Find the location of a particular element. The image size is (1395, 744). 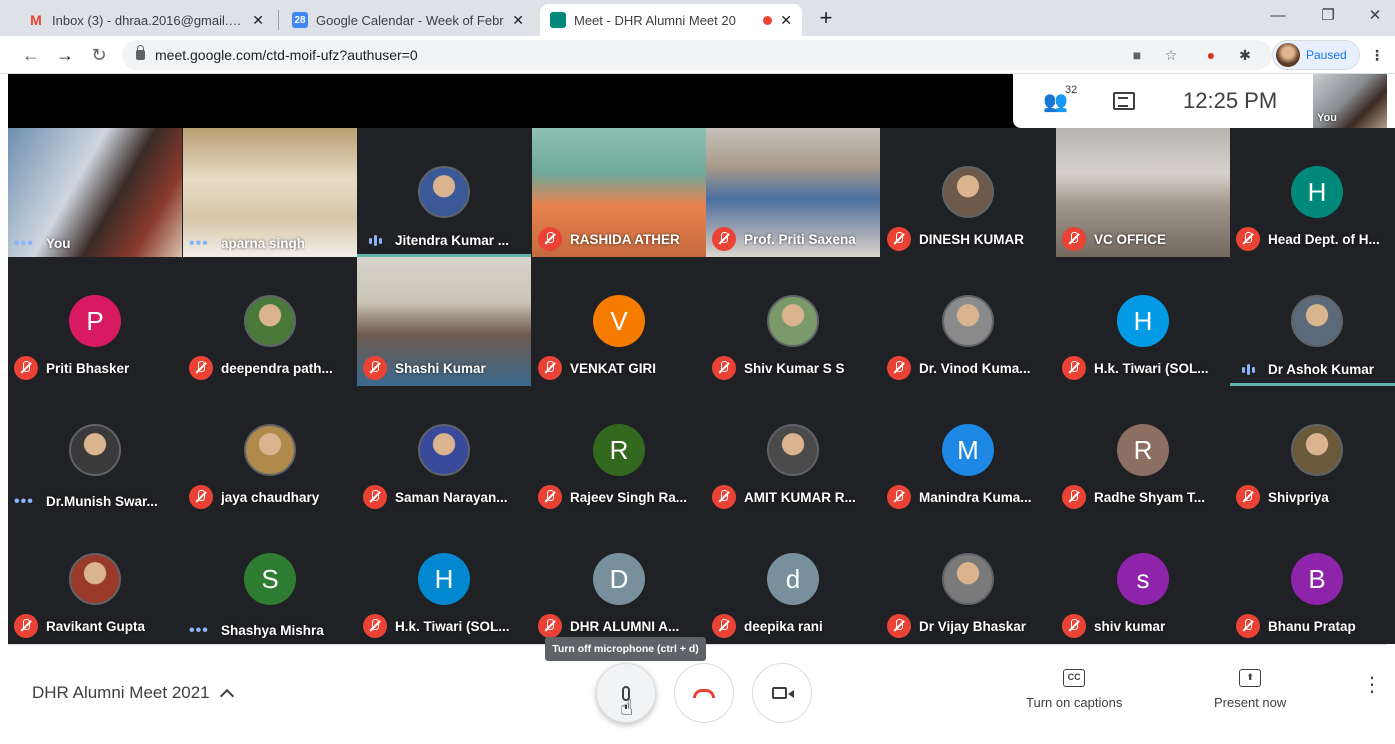

participant-tile: Dr Vijay Bhaskar is located at coordinates (968, 579).